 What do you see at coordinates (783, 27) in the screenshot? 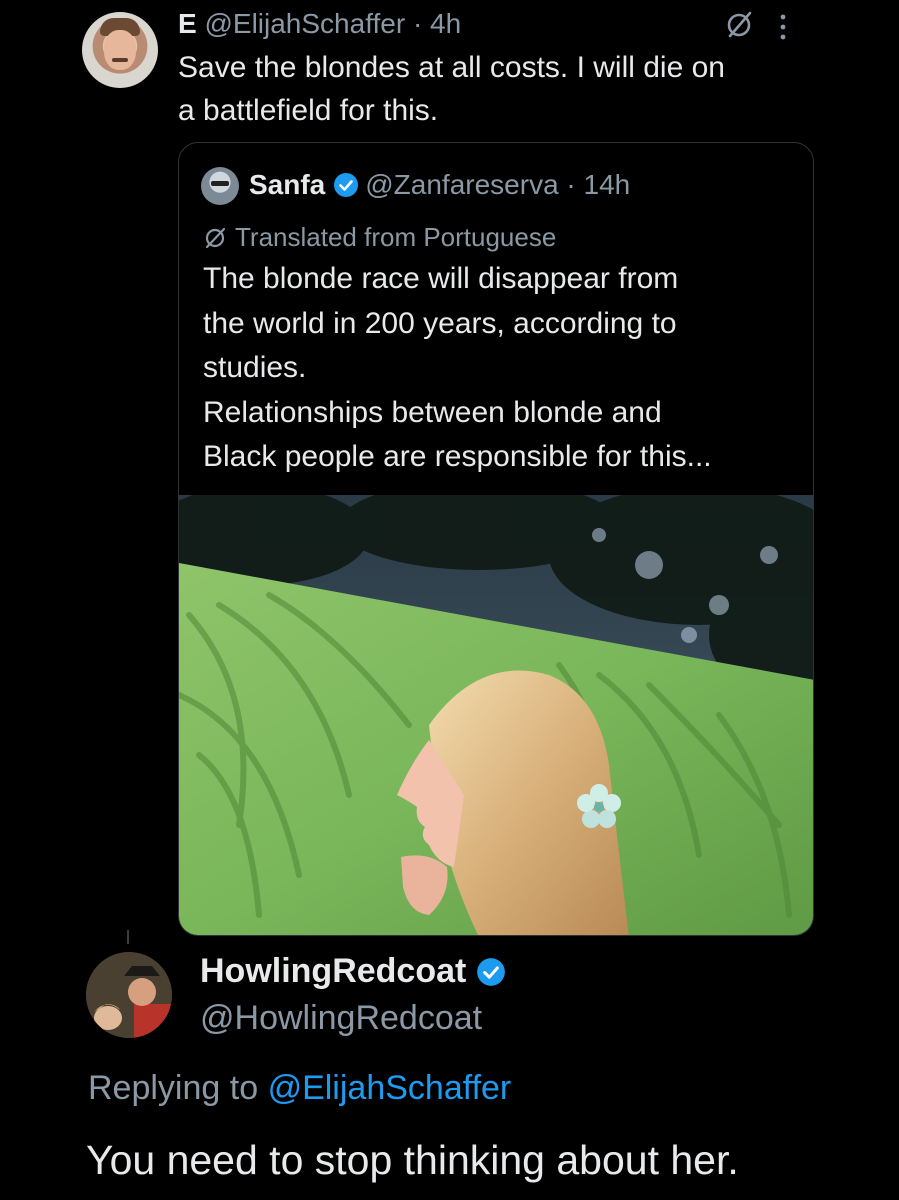
I see `more-options-icon` at bounding box center [783, 27].